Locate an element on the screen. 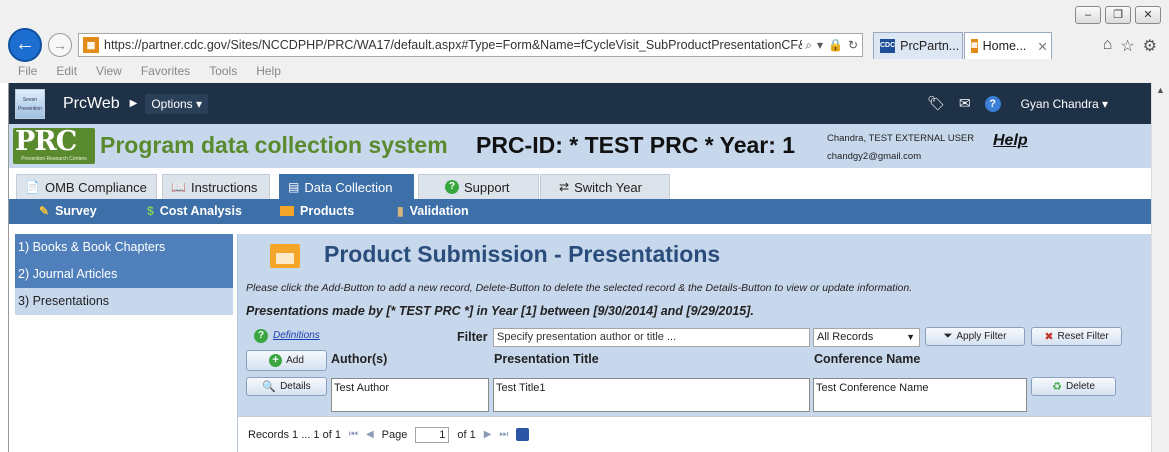 The width and height of the screenshot is (1169, 452). column-header-authors: Author(s) is located at coordinates (359, 359).